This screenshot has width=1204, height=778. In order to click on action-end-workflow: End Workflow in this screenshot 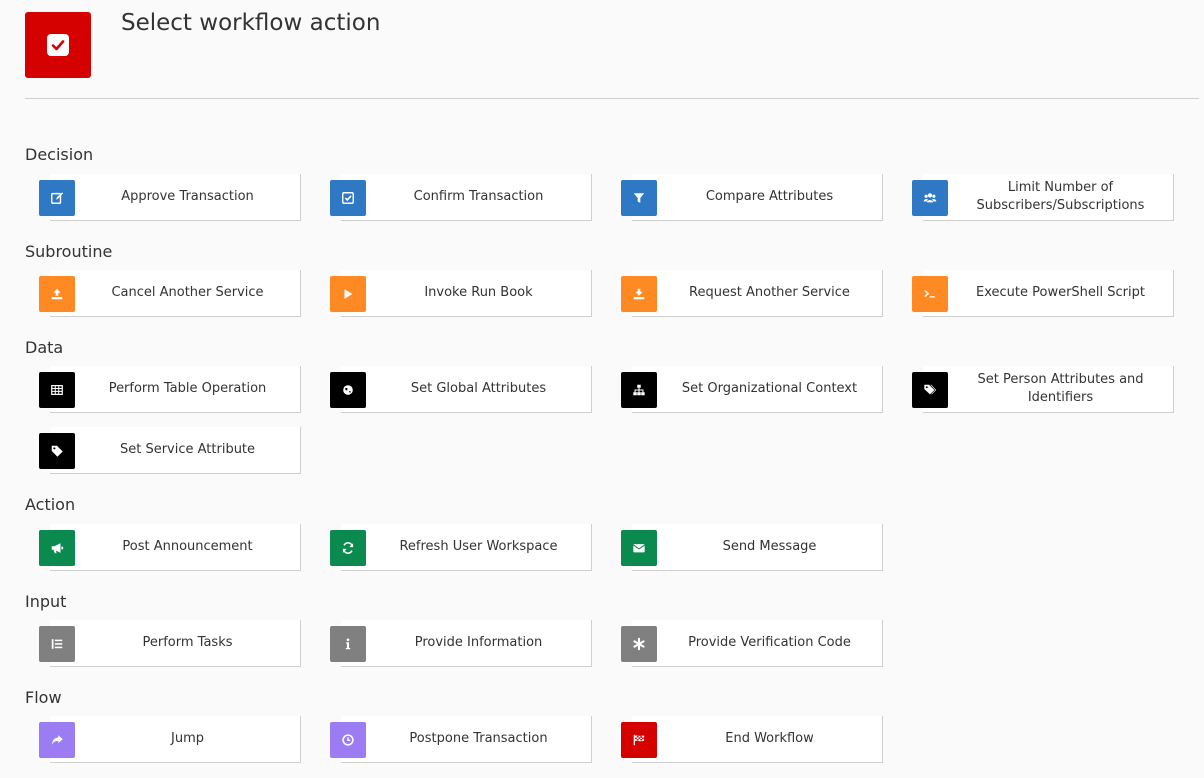, I will do `click(748, 740)`.